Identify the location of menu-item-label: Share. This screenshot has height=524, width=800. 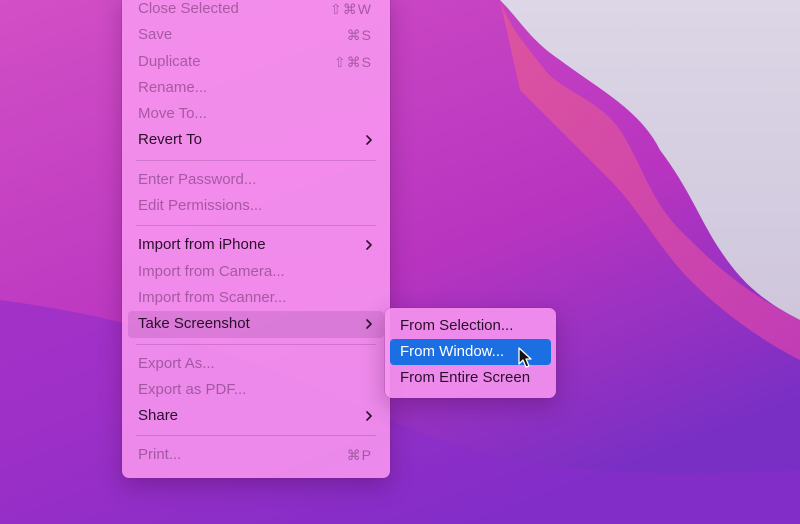
(158, 416).